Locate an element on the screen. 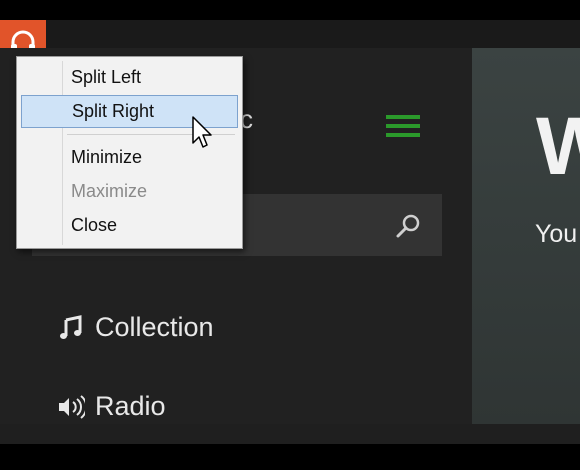 This screenshot has width=580, height=470. menu-item-split-left: Split Left is located at coordinates (129, 77).